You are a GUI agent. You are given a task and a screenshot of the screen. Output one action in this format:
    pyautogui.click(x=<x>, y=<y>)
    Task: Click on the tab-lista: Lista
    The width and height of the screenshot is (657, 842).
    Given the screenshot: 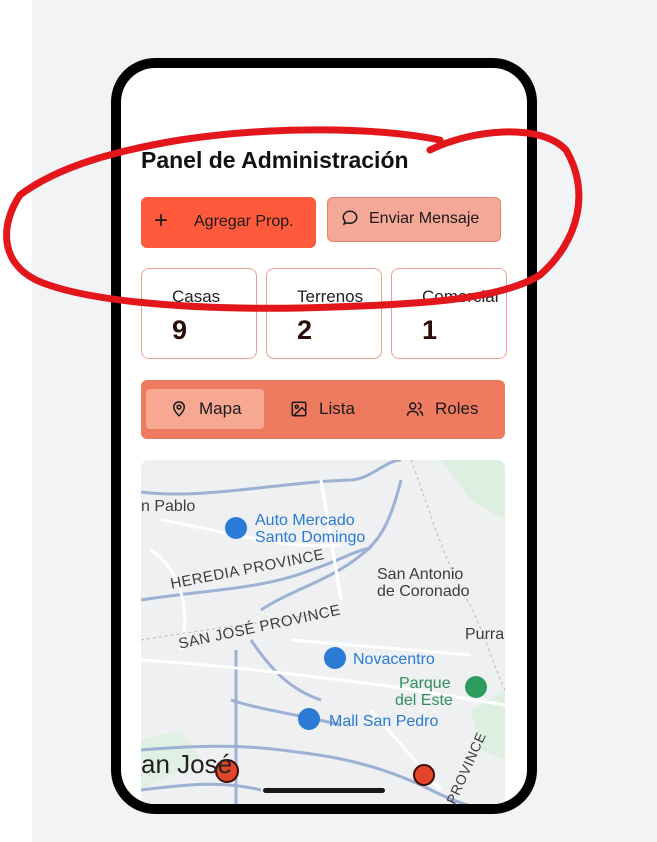 What is the action you would take?
    pyautogui.click(x=335, y=409)
    